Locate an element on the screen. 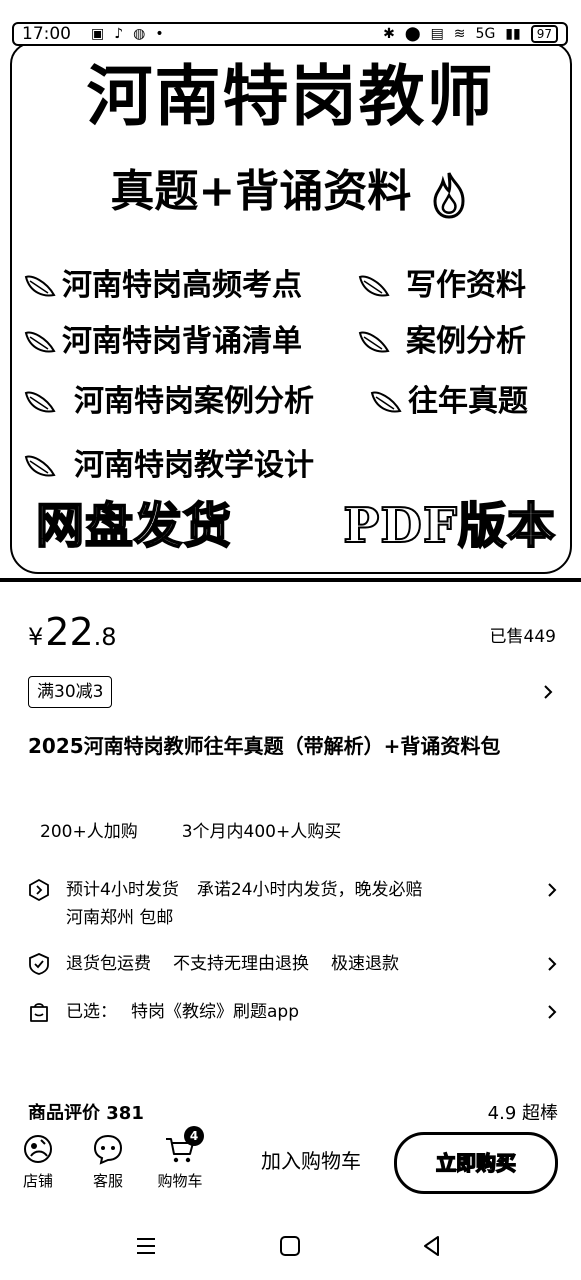 The image size is (581, 1280). shipping-line: 预计4小时发货 承诺24小时内发货，晚发必赔 is located at coordinates (301, 890).